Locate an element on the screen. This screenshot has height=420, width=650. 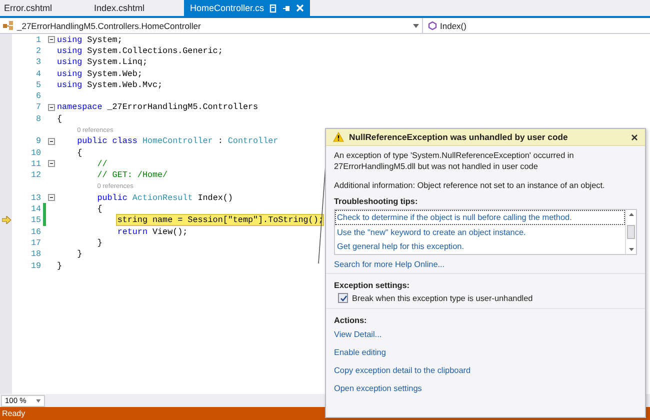
document-tab: Error.cshtml is located at coordinates (40, 8).